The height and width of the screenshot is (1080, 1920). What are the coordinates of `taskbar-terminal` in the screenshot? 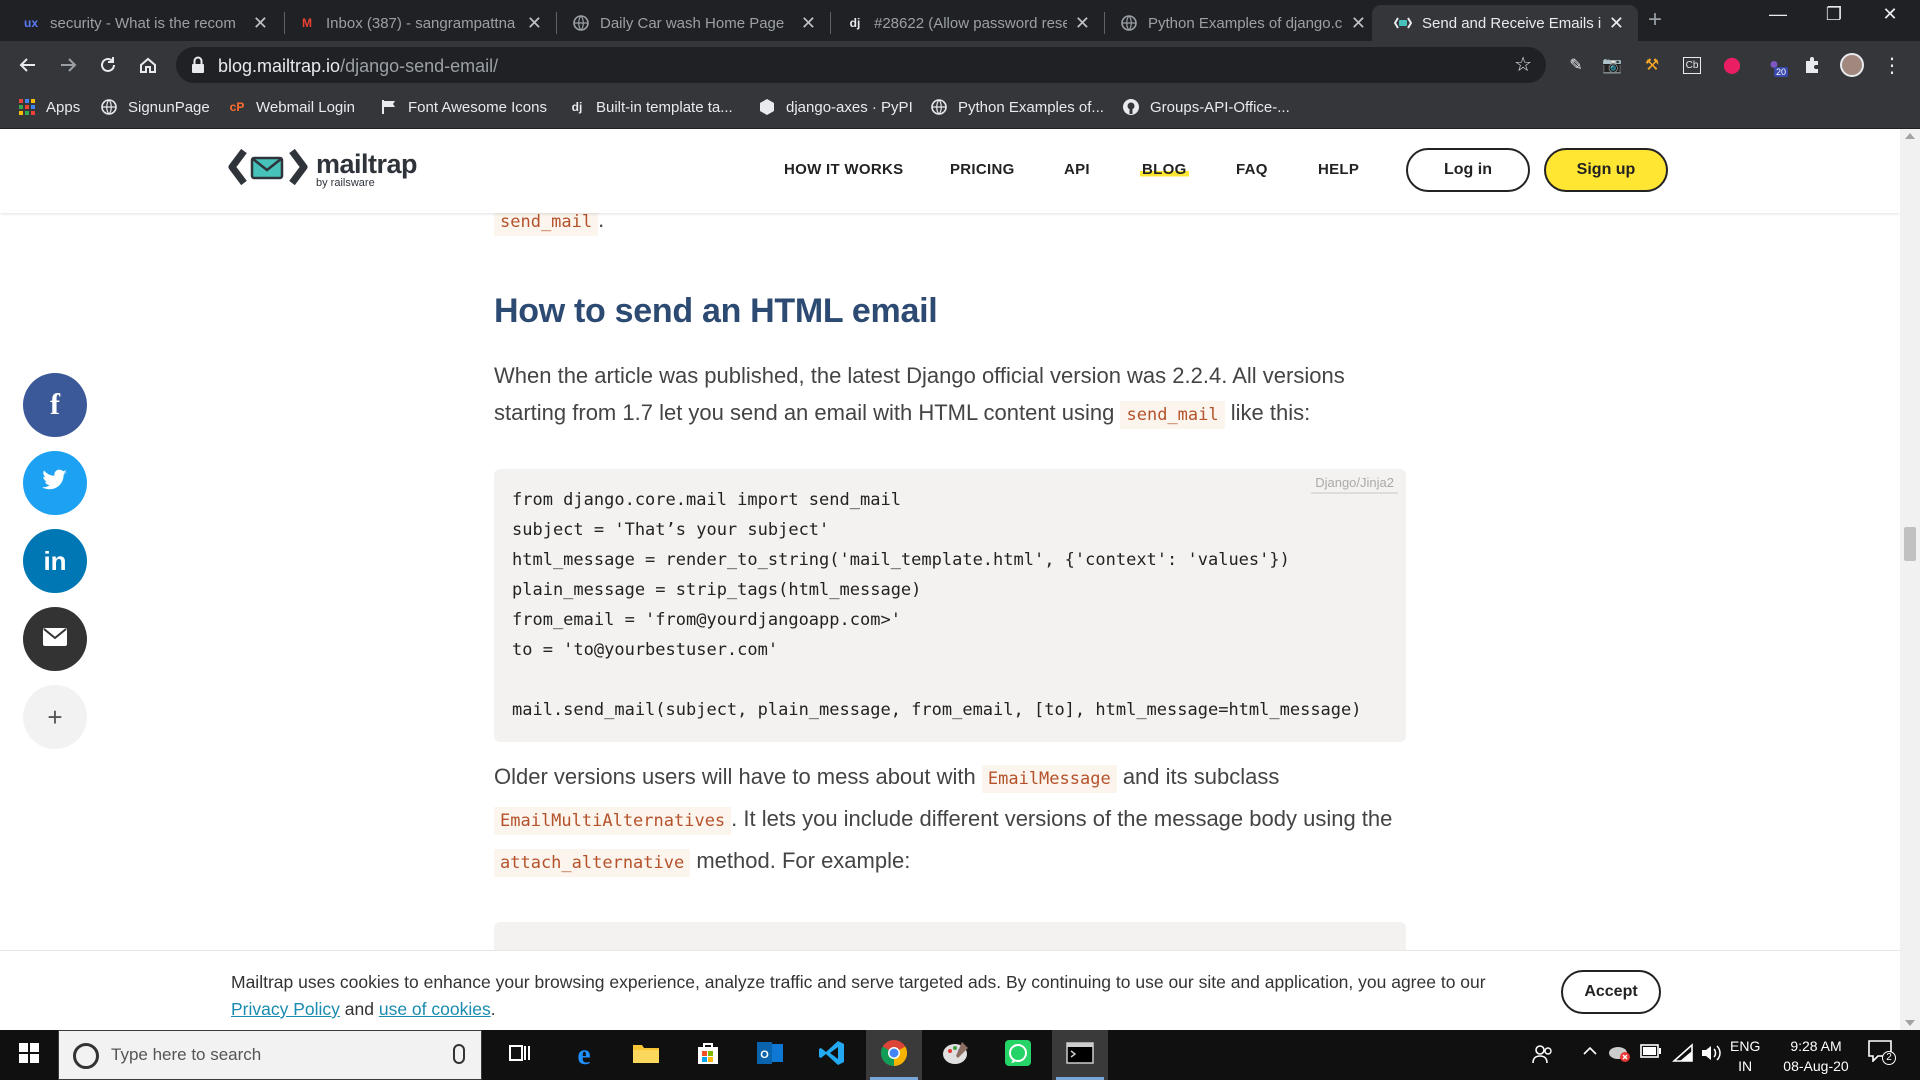 It's located at (1080, 1055).